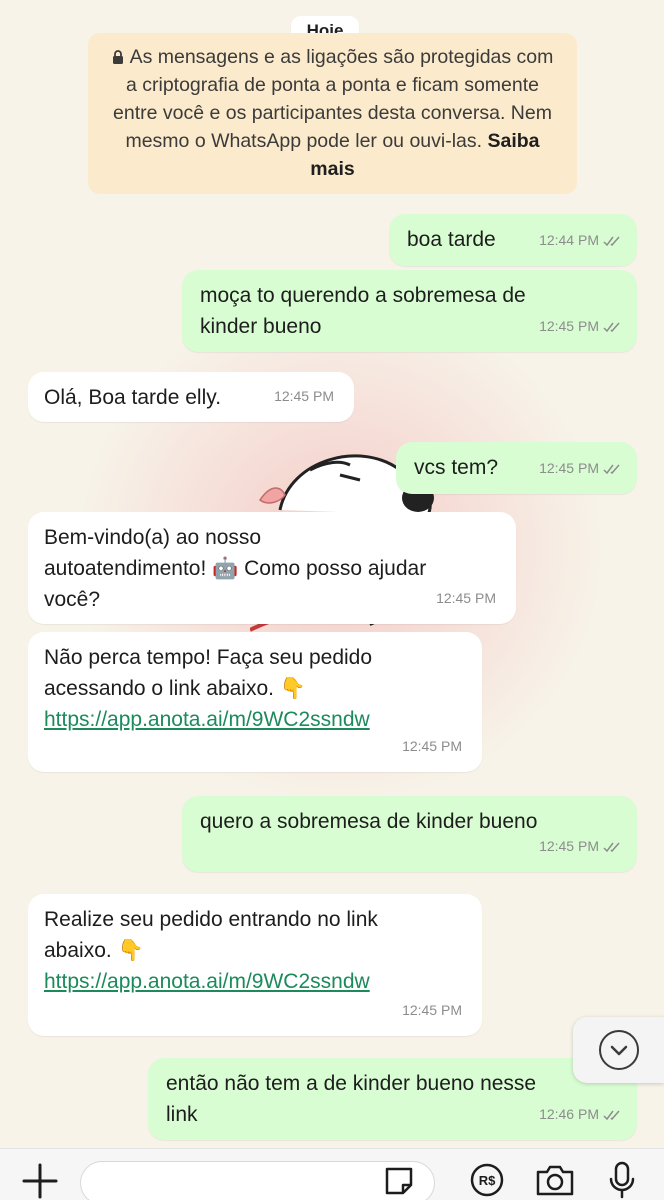  I want to click on message-bubble-outgoing: boa tarde 12:44 PM, so click(513, 240).